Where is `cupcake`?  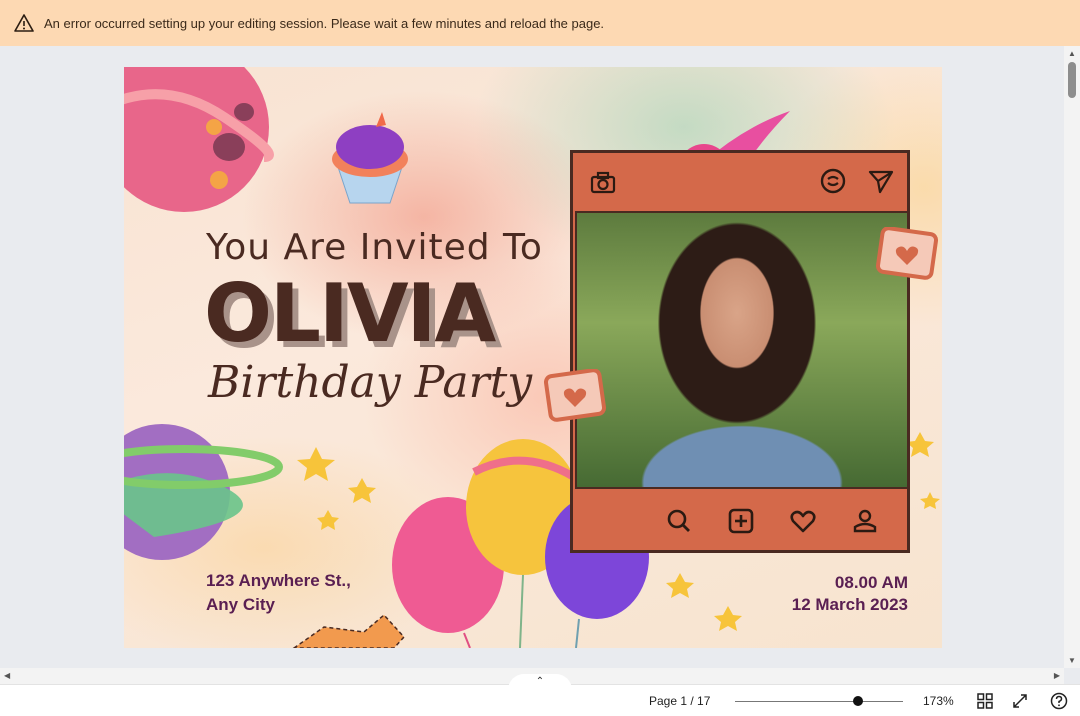 cupcake is located at coordinates (370, 158).